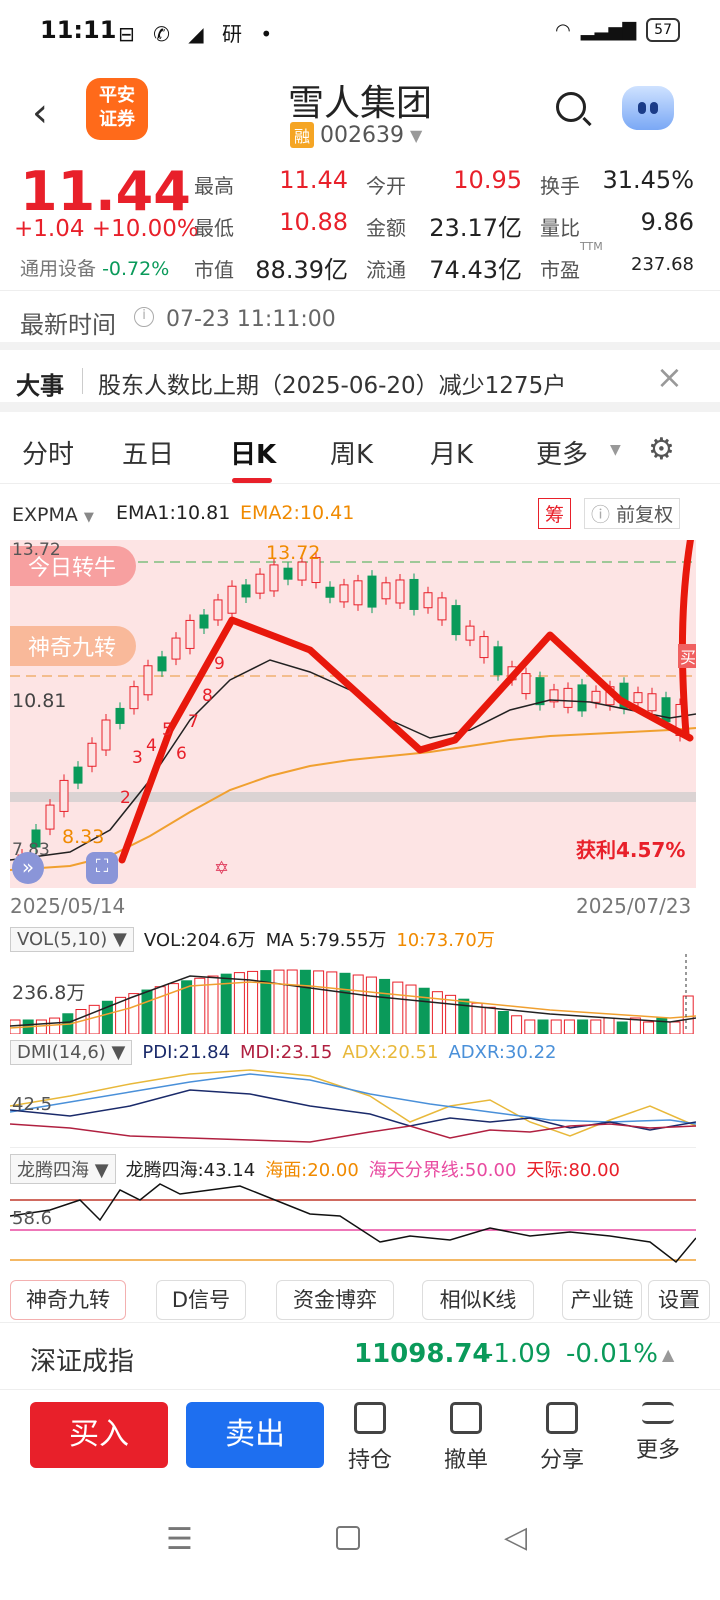  I want to click on active-tab-indicator, so click(252, 480).